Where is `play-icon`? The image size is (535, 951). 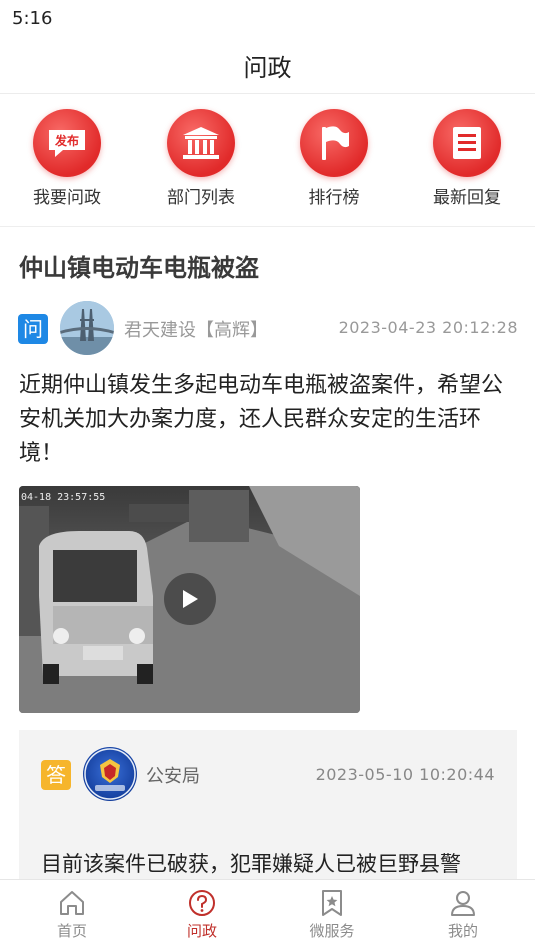 play-icon is located at coordinates (190, 599).